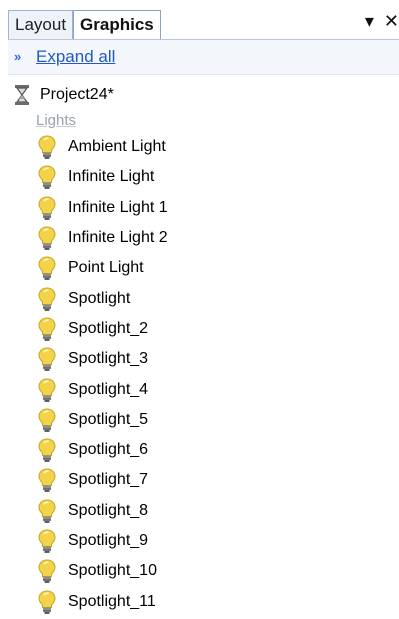 This screenshot has height=619, width=399. I want to click on tree-item-light: Infinite Light, so click(102, 177).